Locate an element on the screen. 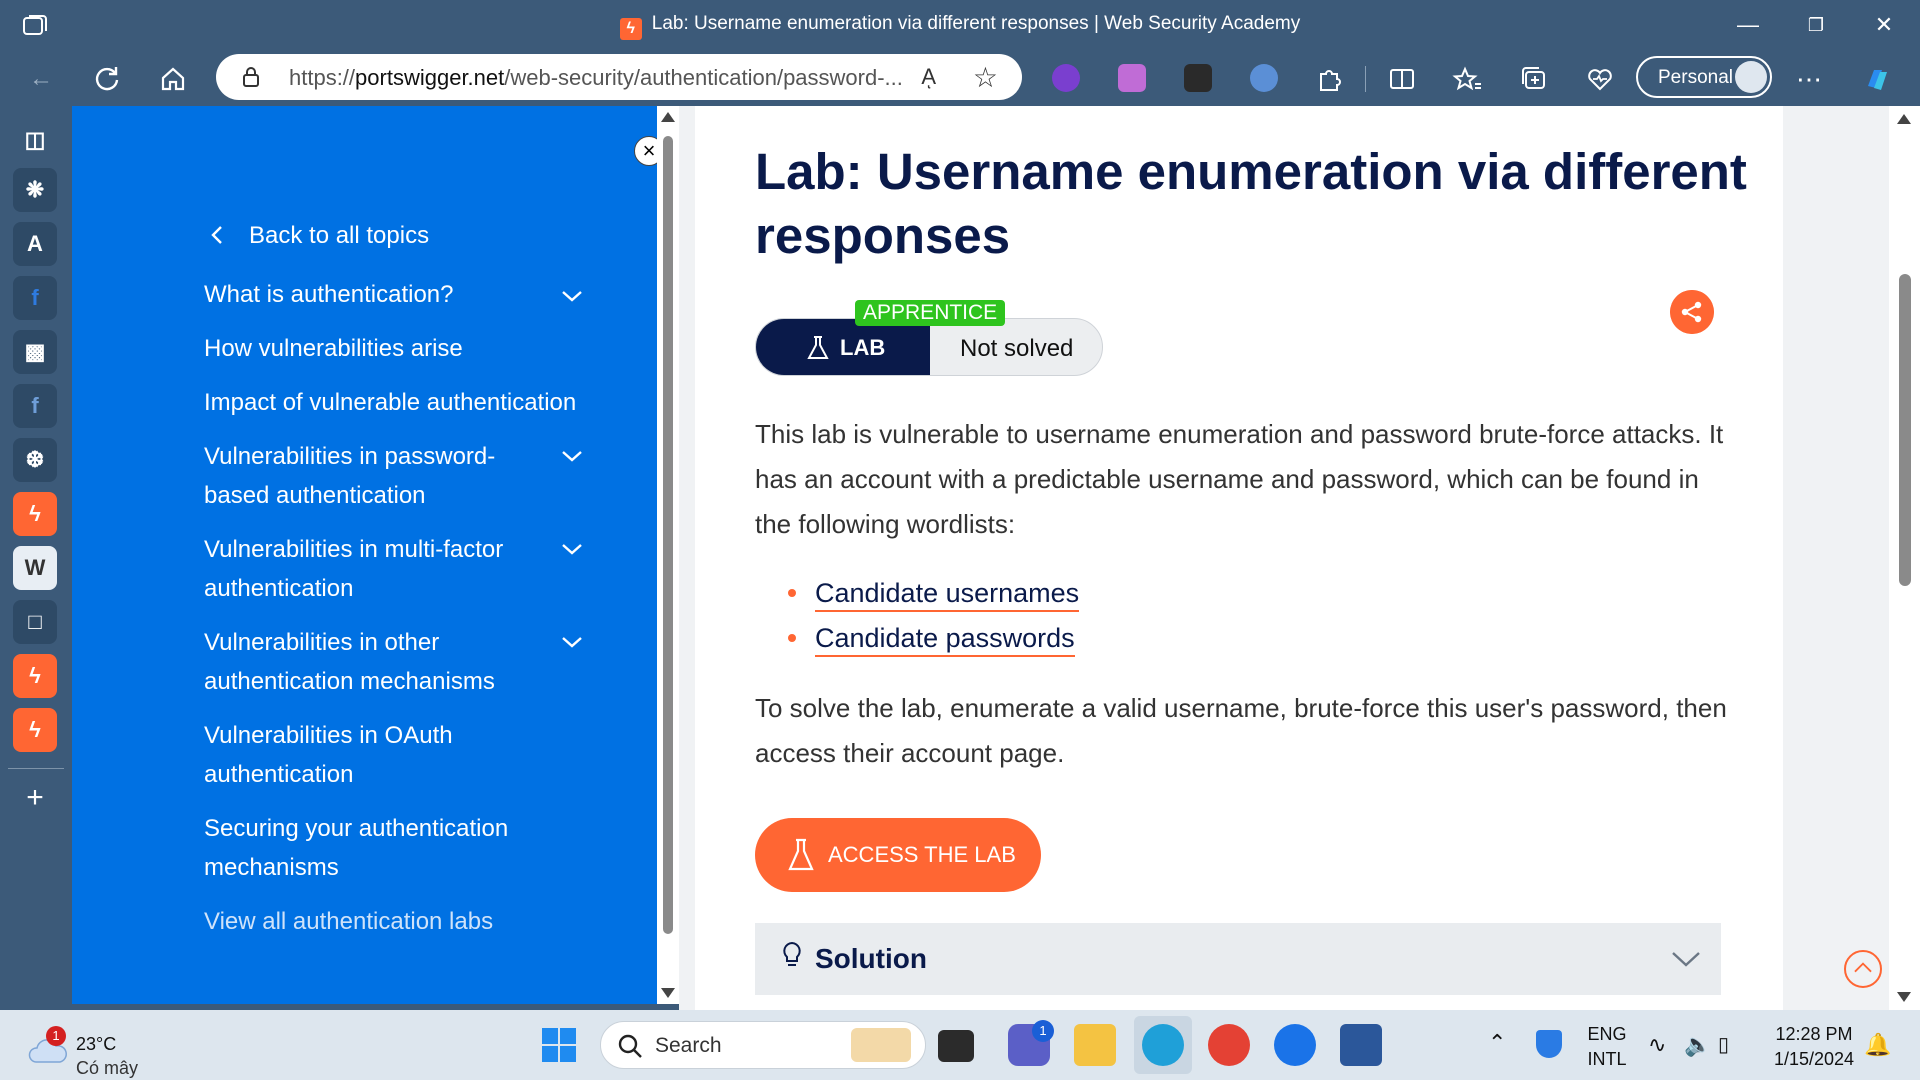 The height and width of the screenshot is (1080, 1920). minimize-button: — is located at coordinates (1748, 25).